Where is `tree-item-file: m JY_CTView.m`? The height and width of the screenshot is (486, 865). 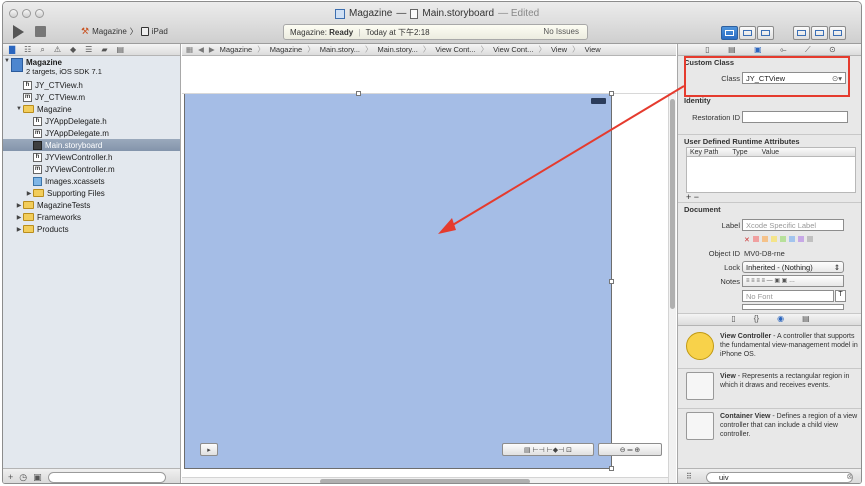
tree-item-file: m JY_CTView.m is located at coordinates (91, 97).